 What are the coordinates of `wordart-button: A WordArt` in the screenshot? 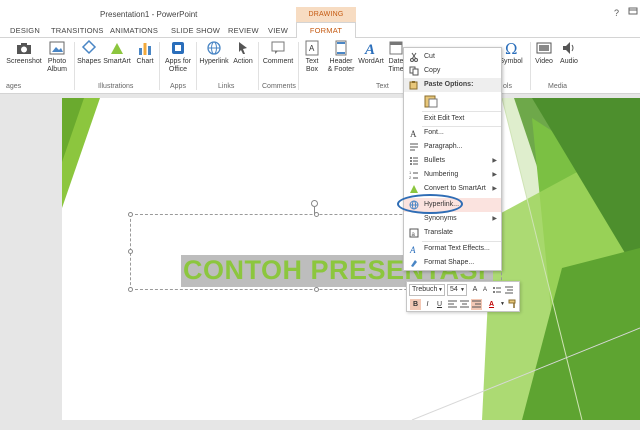 It's located at (371, 53).